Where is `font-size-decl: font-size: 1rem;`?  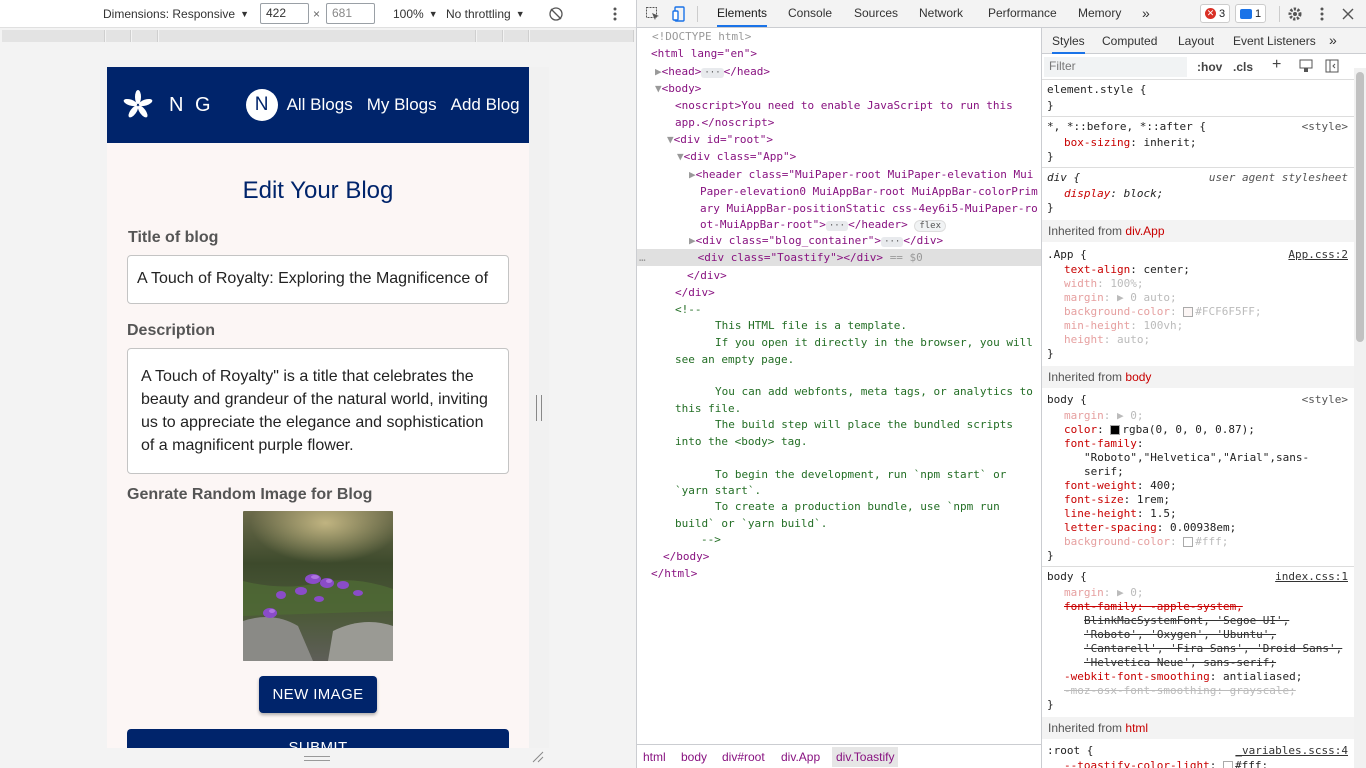 font-size-decl: font-size: 1rem; is located at coordinates (1117, 500).